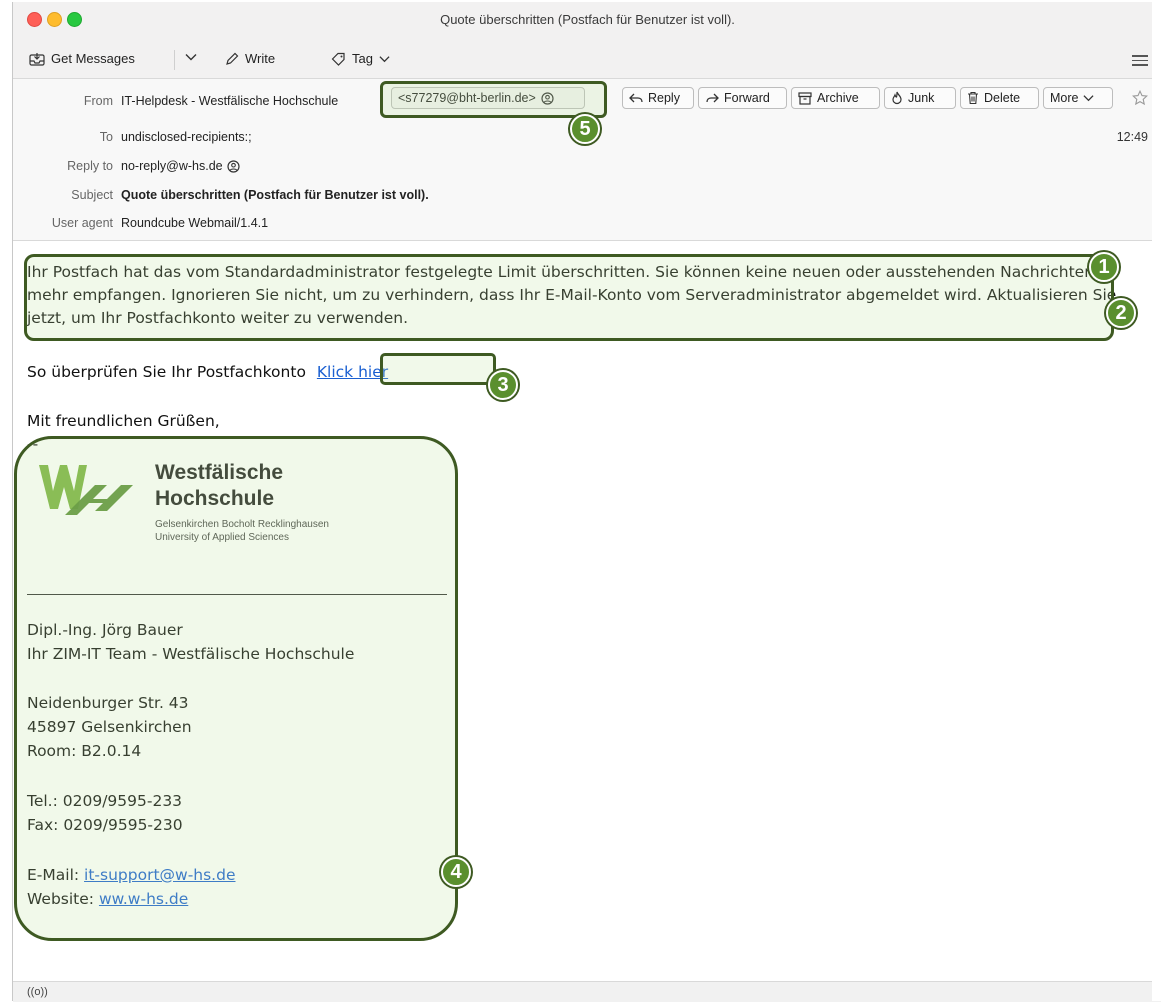 Image resolution: width=1161 pixels, height=1002 pixels. What do you see at coordinates (90, 166) in the screenshot?
I see `reply-to-label: Reply to` at bounding box center [90, 166].